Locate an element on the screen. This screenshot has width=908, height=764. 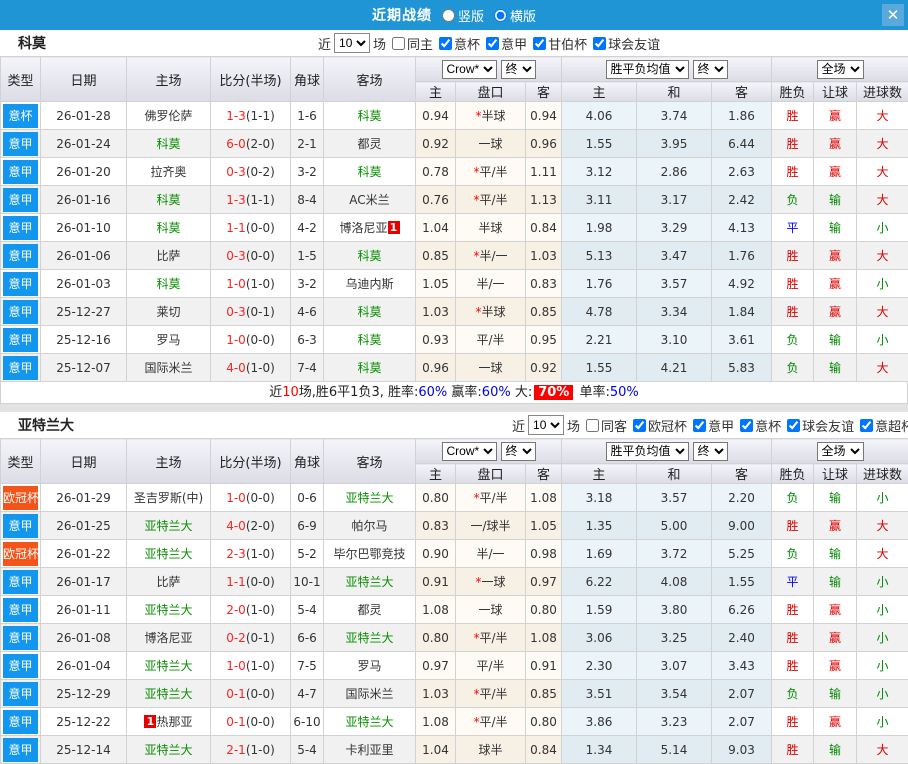
euro-home-odds-cell: 3.12 is located at coordinates (599, 172).